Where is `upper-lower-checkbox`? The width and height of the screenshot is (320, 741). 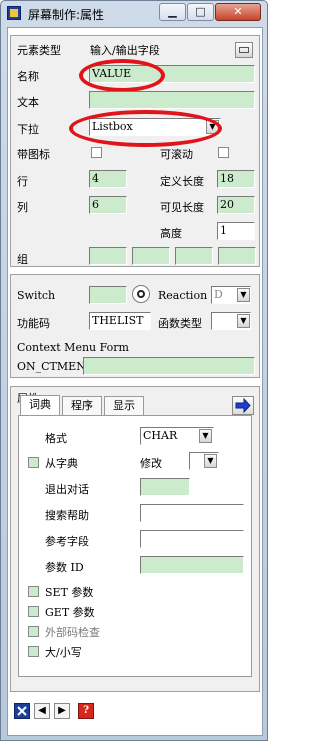
upper-lower-checkbox is located at coordinates (33, 651).